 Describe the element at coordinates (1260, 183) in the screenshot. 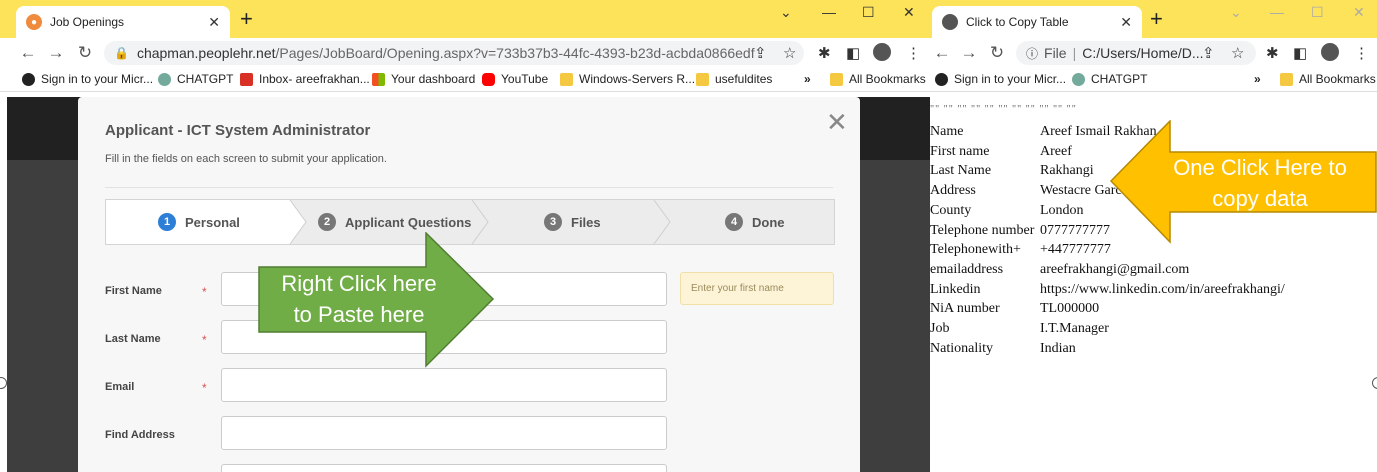

I see `copy-callout-text: One Click Here to copy data` at that location.